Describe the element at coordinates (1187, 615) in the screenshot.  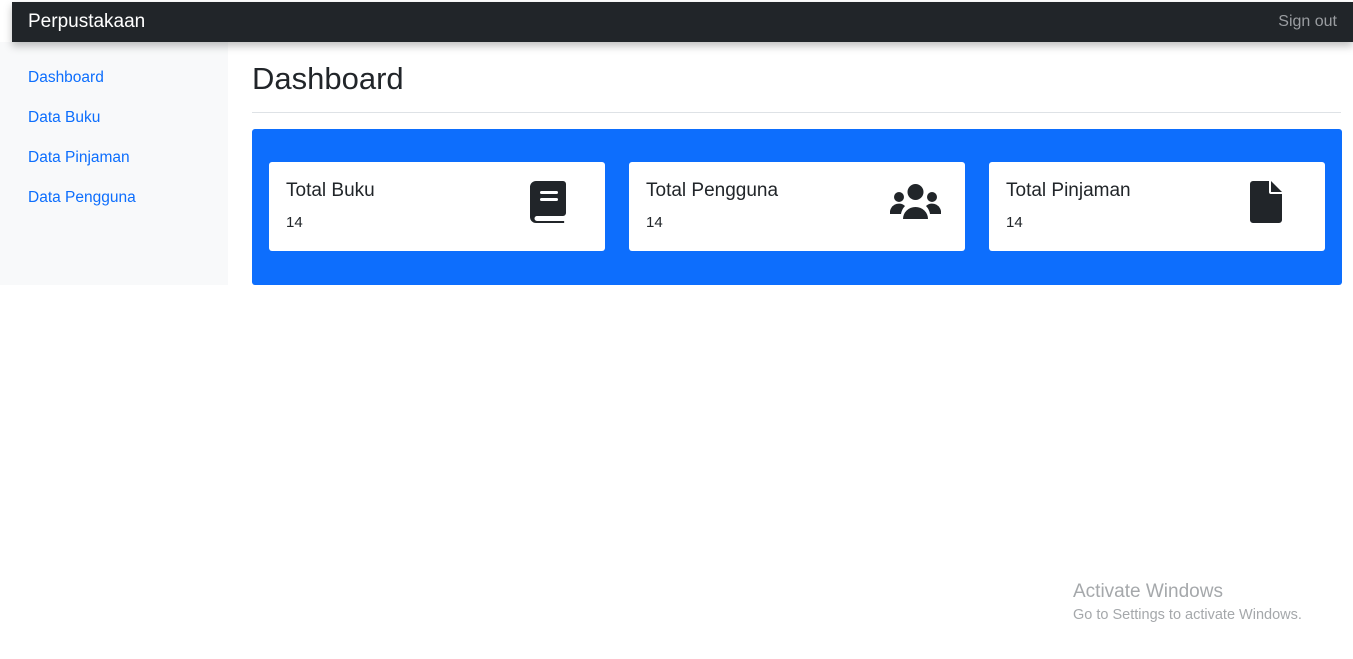
I see `activate-windows-subtitle: Go to Settings to activate Windows.` at that location.